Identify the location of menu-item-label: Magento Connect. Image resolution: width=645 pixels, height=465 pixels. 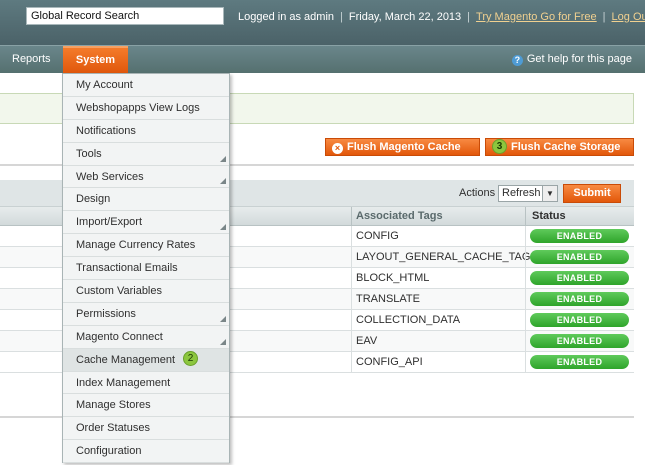
(119, 336).